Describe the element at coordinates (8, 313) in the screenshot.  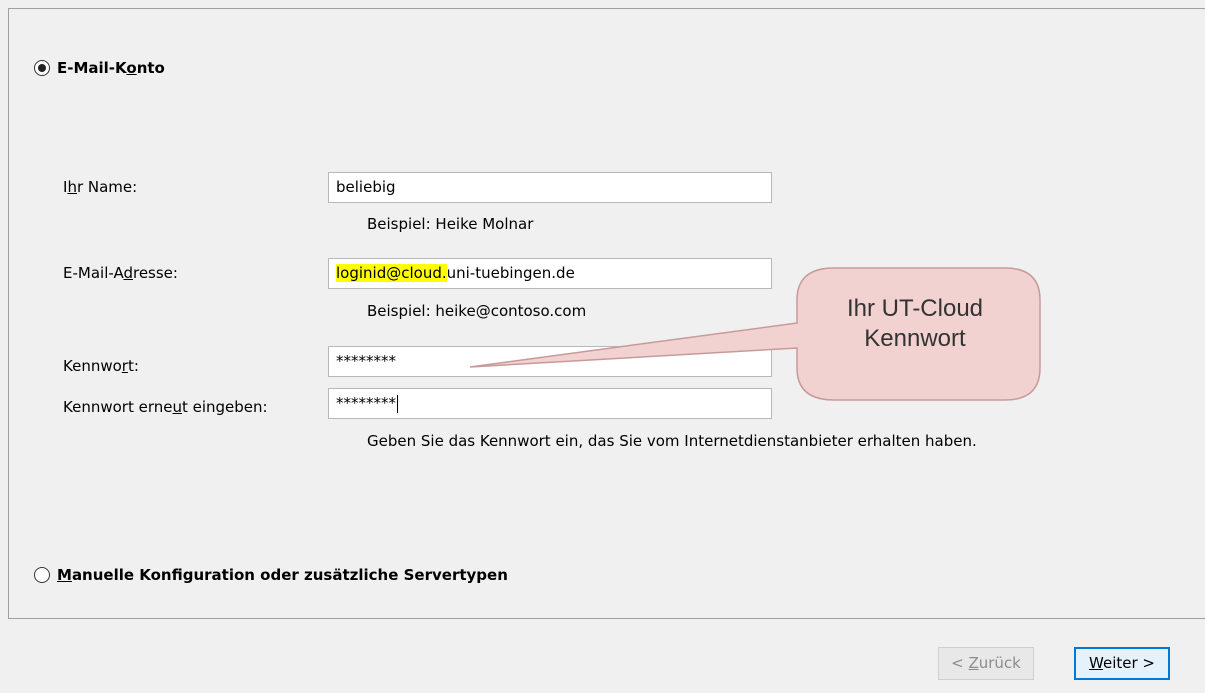
I see `left-border` at that location.